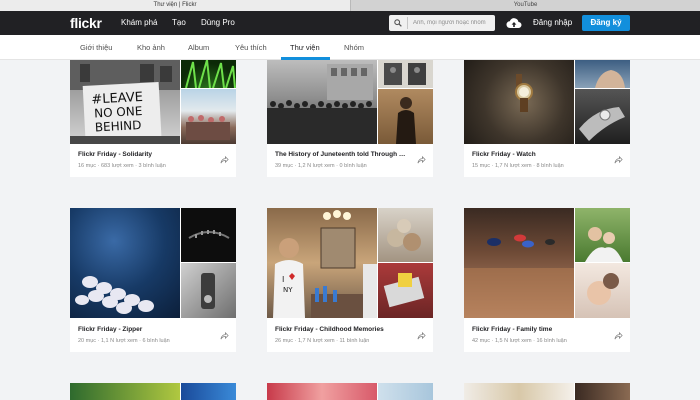 This screenshot has height=400, width=700. What do you see at coordinates (353, 166) in the screenshot?
I see `gallery-comment-count: 0 bình luận` at bounding box center [353, 166].